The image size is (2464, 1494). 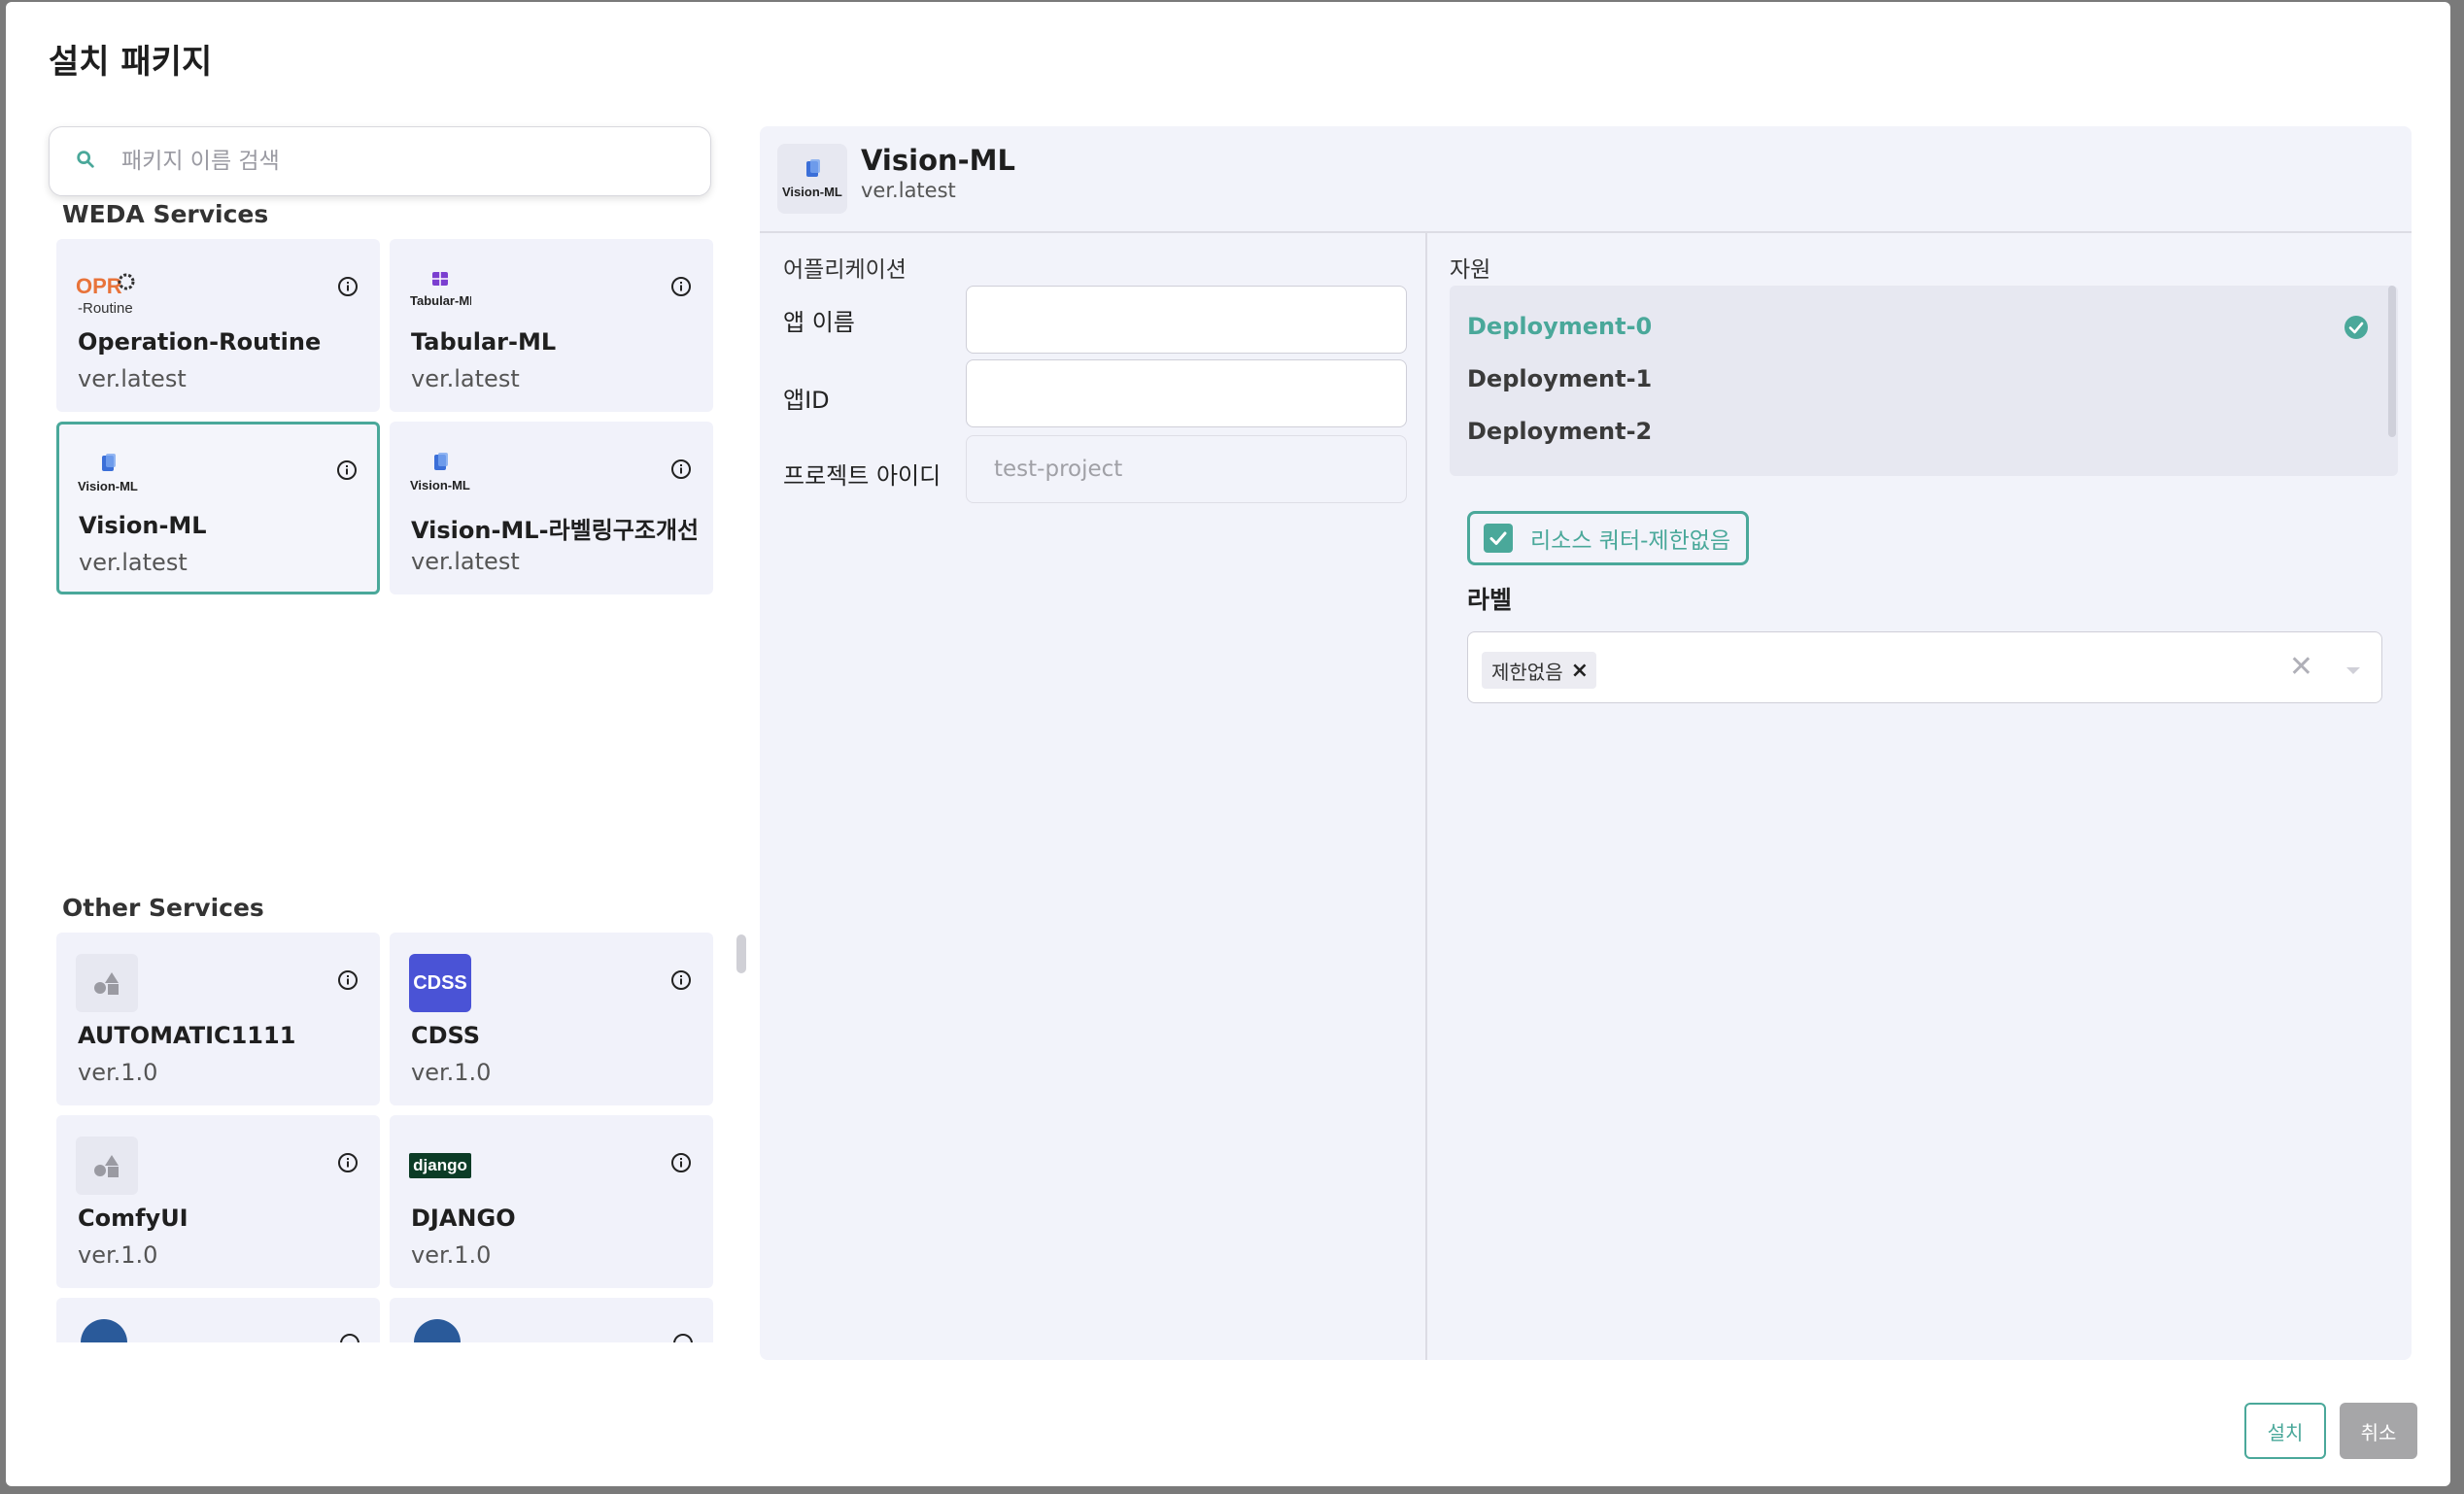 I want to click on package-name: Vision-ML, so click(x=143, y=525).